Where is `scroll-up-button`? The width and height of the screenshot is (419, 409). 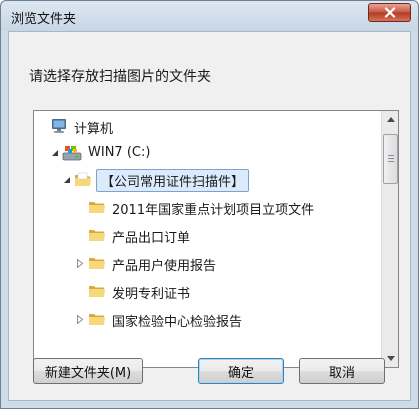
scroll-up-button is located at coordinates (390, 119).